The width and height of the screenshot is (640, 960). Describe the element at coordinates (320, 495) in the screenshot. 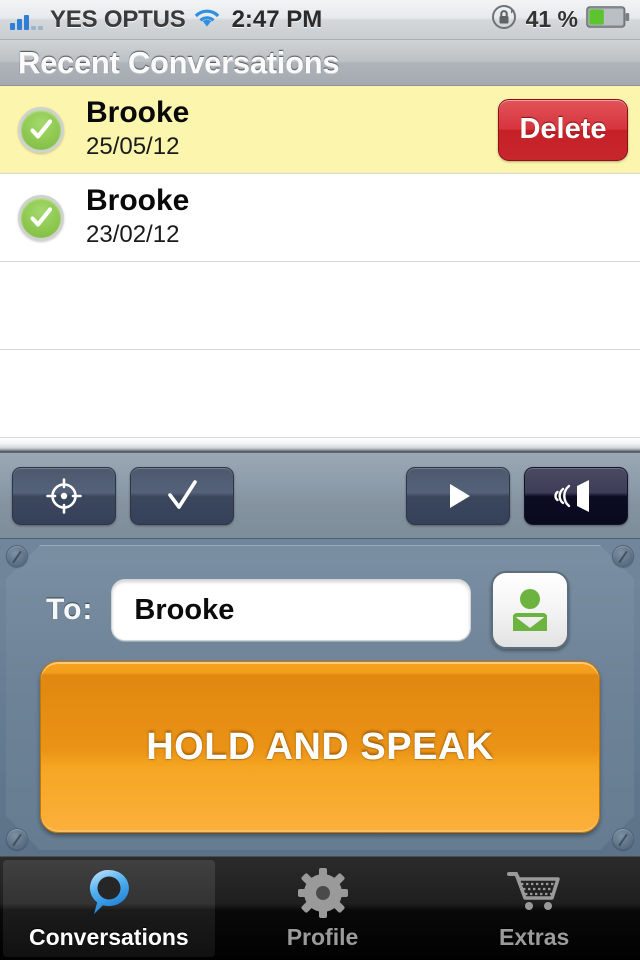

I see `media-toolbar` at that location.